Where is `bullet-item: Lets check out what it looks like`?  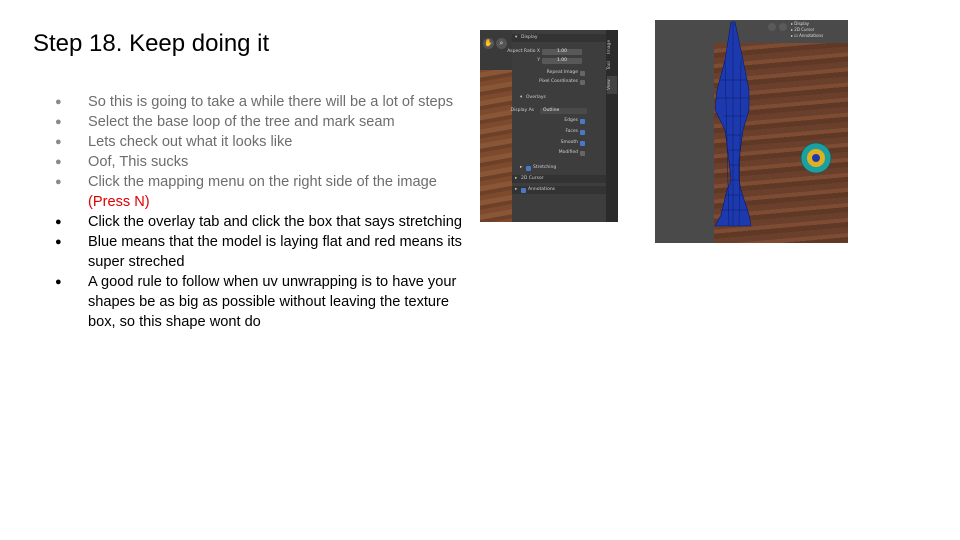 bullet-item: Lets check out what it looks like is located at coordinates (260, 142).